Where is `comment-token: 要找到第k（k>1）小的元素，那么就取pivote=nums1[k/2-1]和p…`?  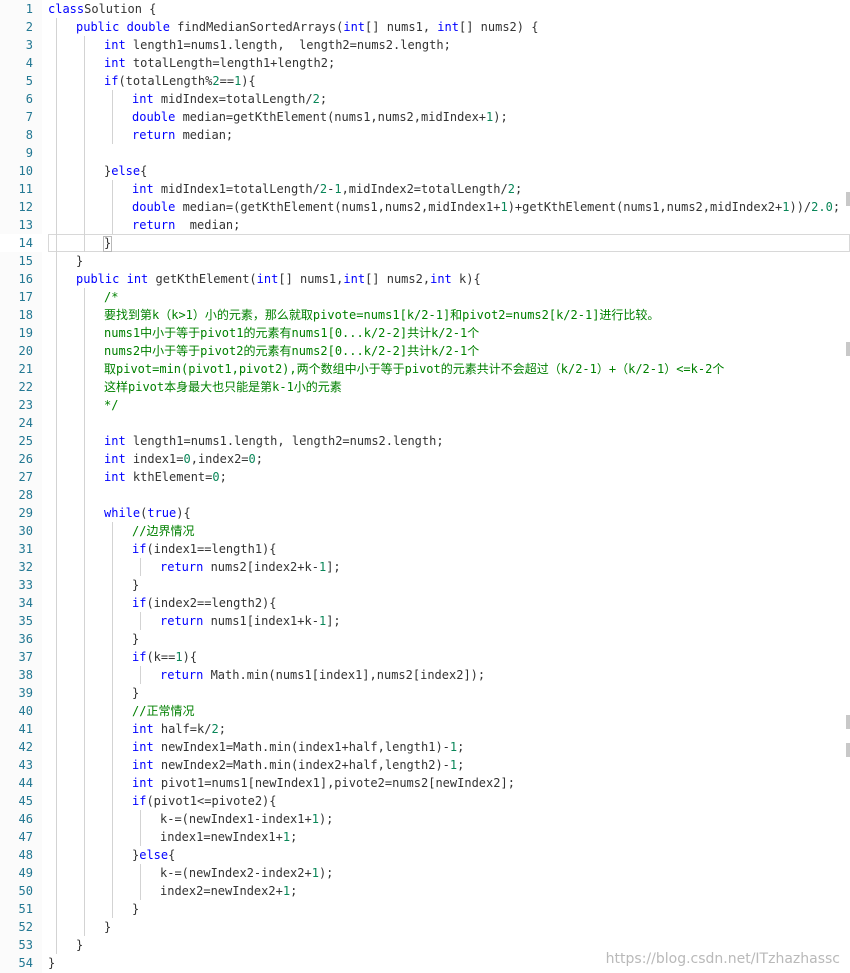
comment-token: 要找到第k（k>1）小的元素，那么就取pivote=nums1[k/2-1]和p… is located at coordinates (382, 315).